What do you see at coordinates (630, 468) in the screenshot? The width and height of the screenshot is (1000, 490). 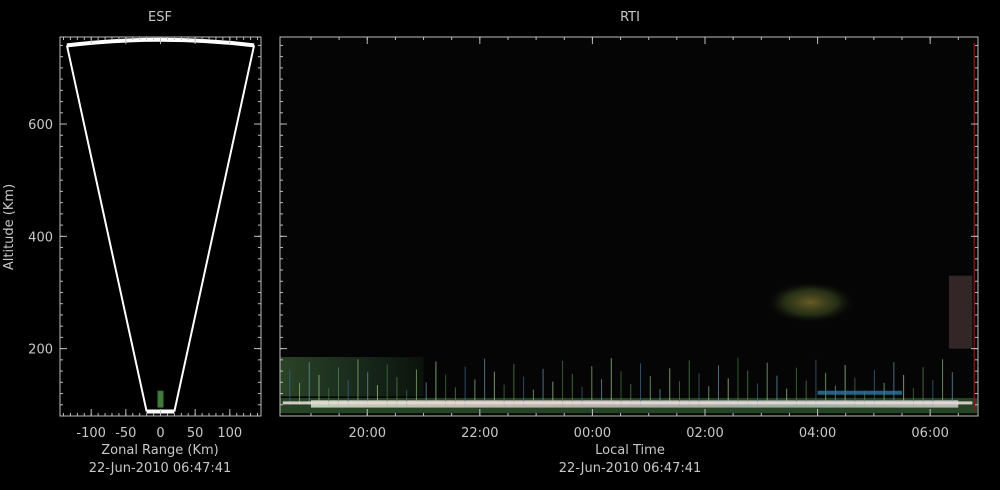 I see `rti-timestamp: 22-Jun-2010 06:47:41` at bounding box center [630, 468].